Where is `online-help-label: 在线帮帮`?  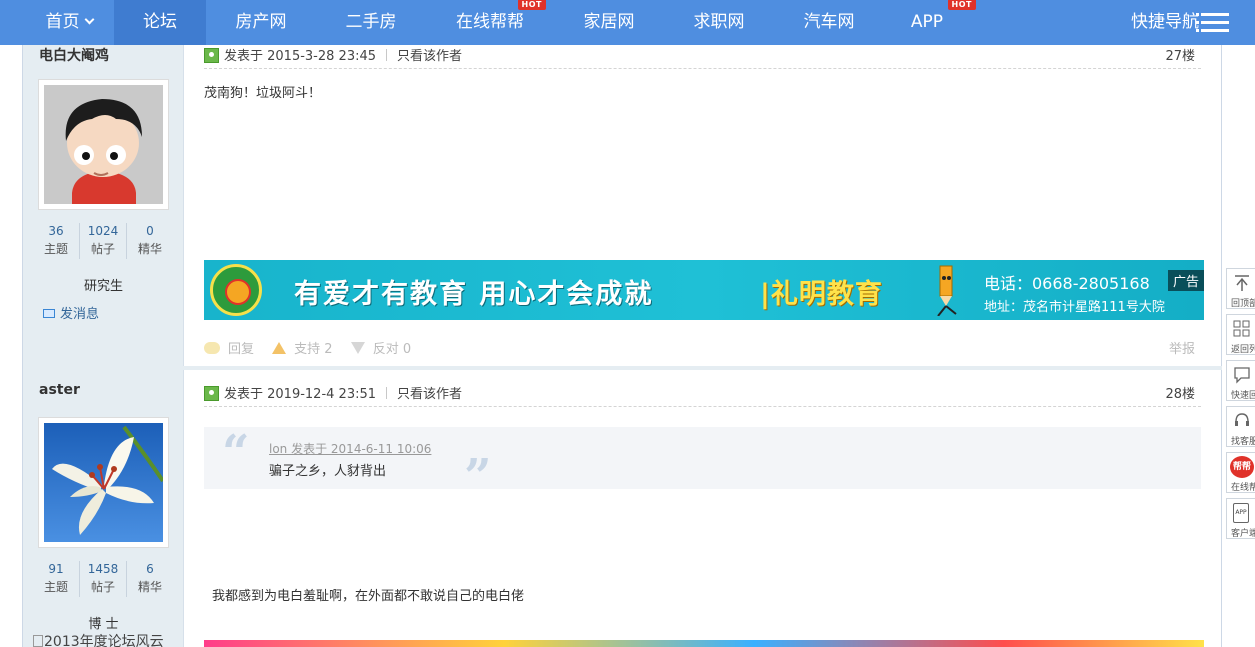 online-help-label: 在线帮帮 is located at coordinates (1243, 488).